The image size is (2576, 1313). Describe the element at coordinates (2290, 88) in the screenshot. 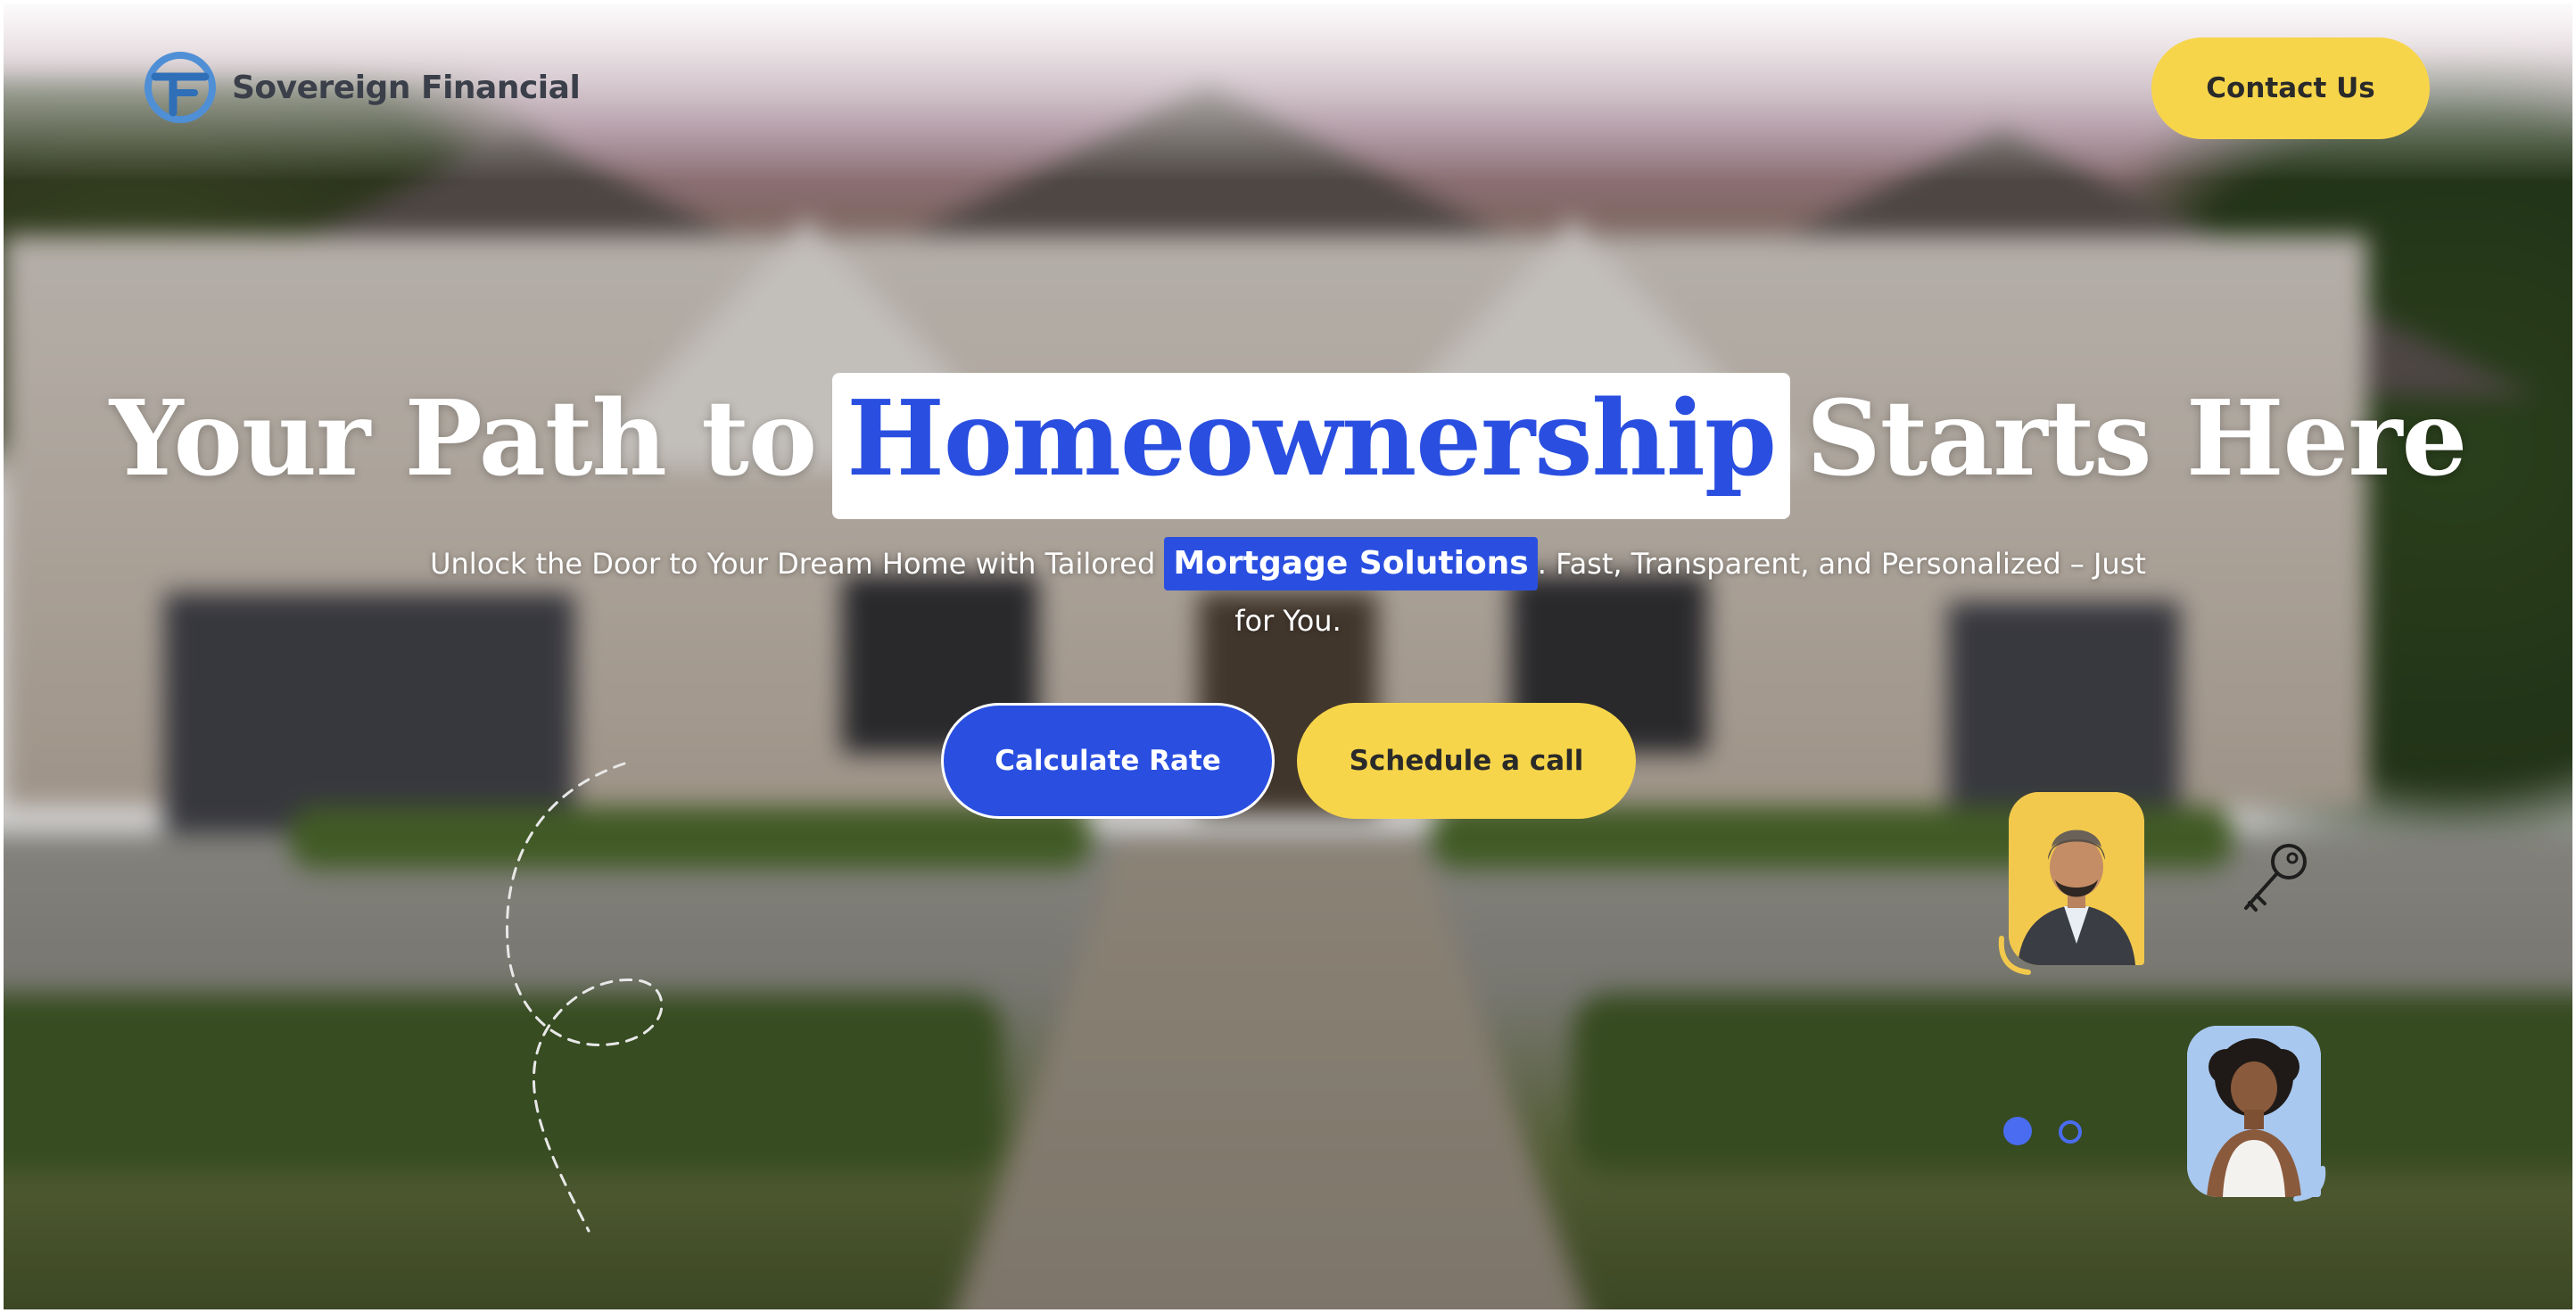

I see `contact-us-button: Contact Us` at that location.